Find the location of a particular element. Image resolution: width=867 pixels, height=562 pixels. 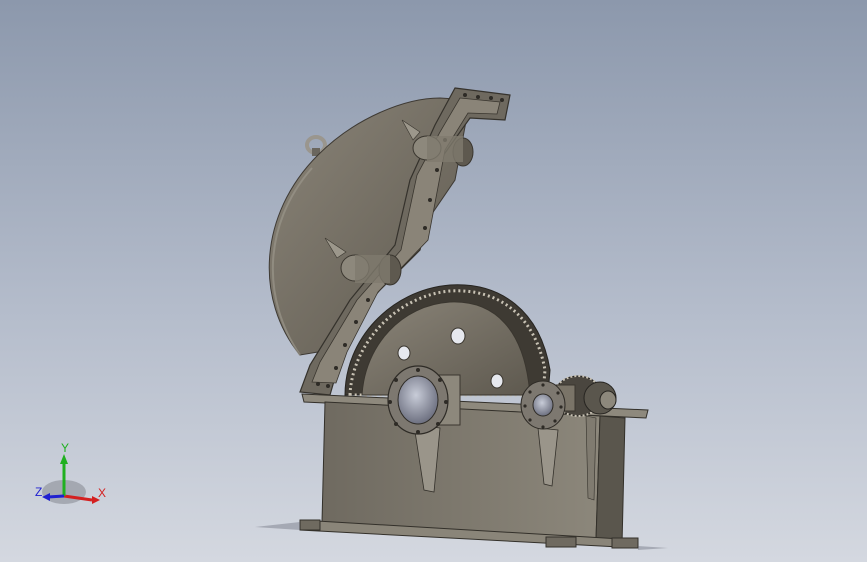

z-axis-icon is located at coordinates (56, 496).